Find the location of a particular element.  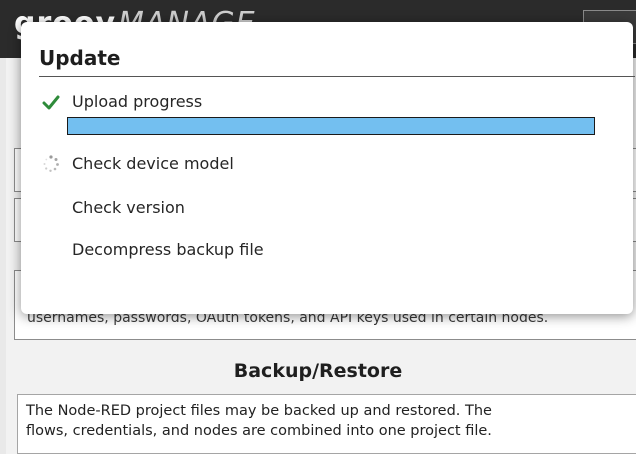

title-divider is located at coordinates (337, 76).